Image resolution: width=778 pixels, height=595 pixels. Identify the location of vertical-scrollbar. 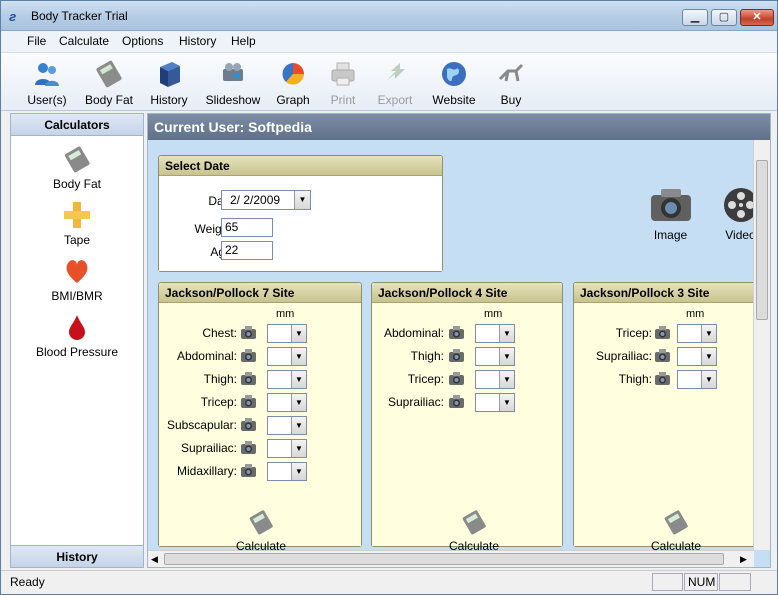
(761, 345).